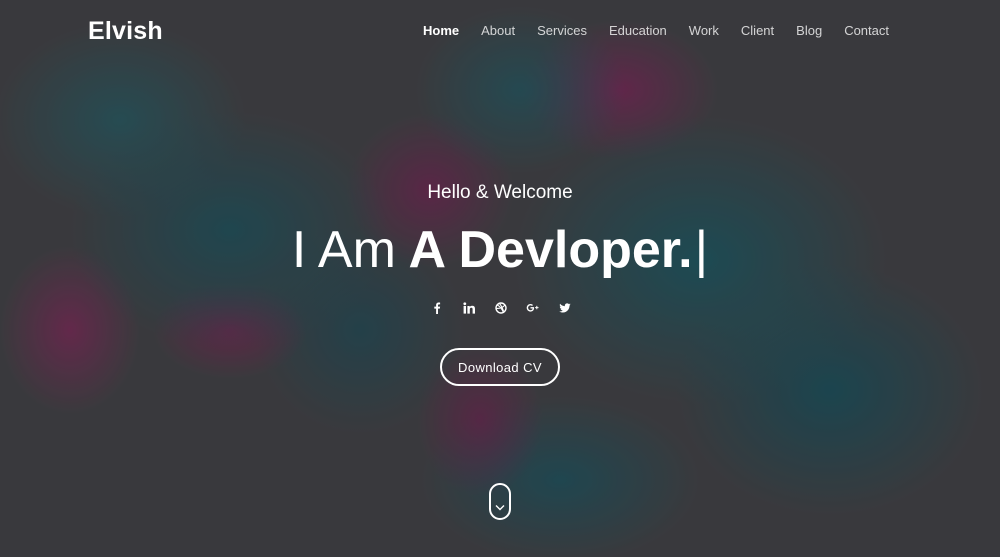  I want to click on social-links, so click(501, 308).